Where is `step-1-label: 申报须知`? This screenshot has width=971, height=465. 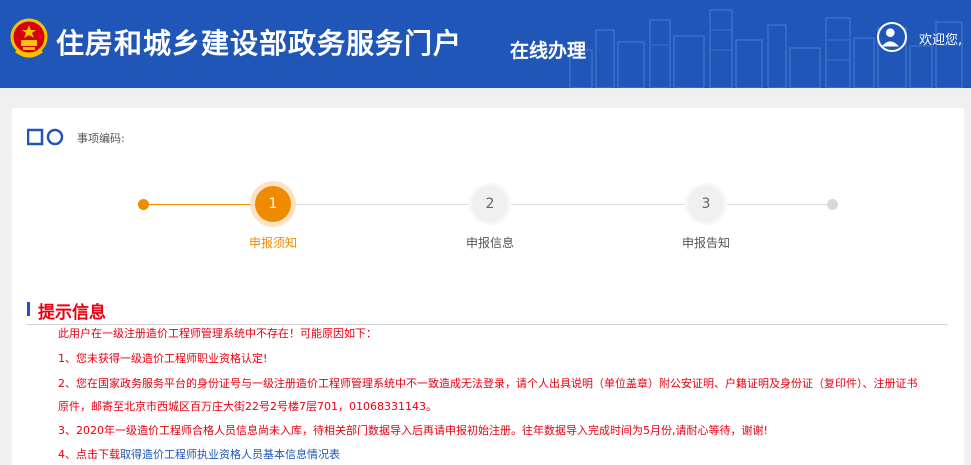 step-1-label: 申报须知 is located at coordinates (273, 242).